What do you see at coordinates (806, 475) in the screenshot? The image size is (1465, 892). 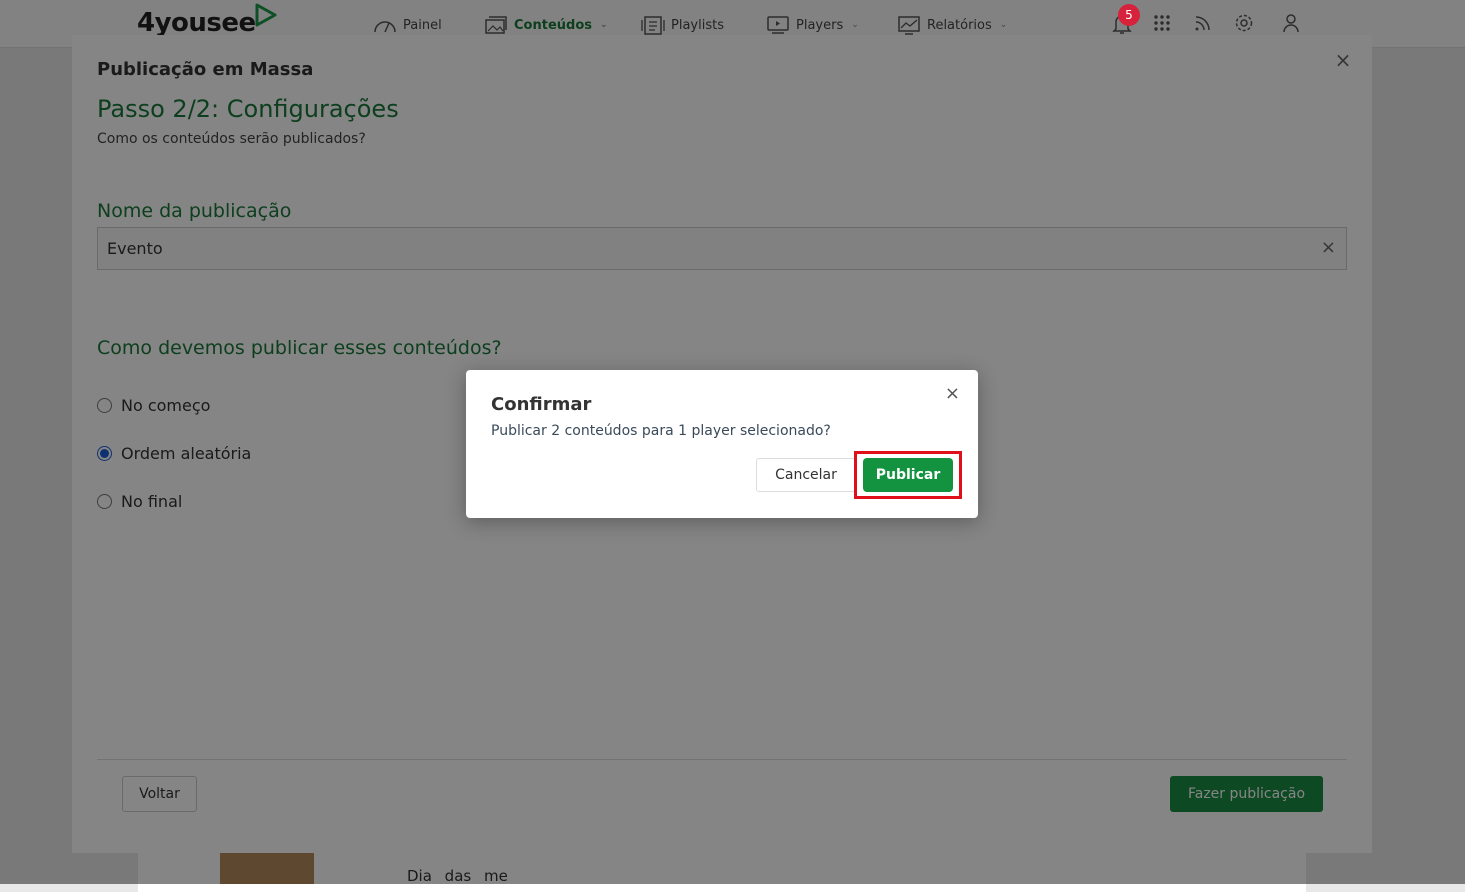 I see `cancel-button: Cancelar` at bounding box center [806, 475].